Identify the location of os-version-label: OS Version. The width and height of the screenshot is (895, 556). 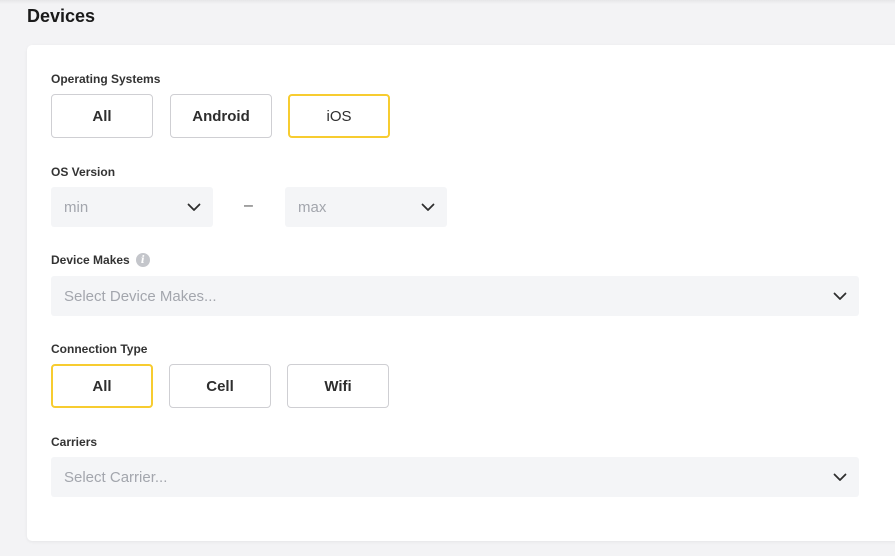
(83, 172).